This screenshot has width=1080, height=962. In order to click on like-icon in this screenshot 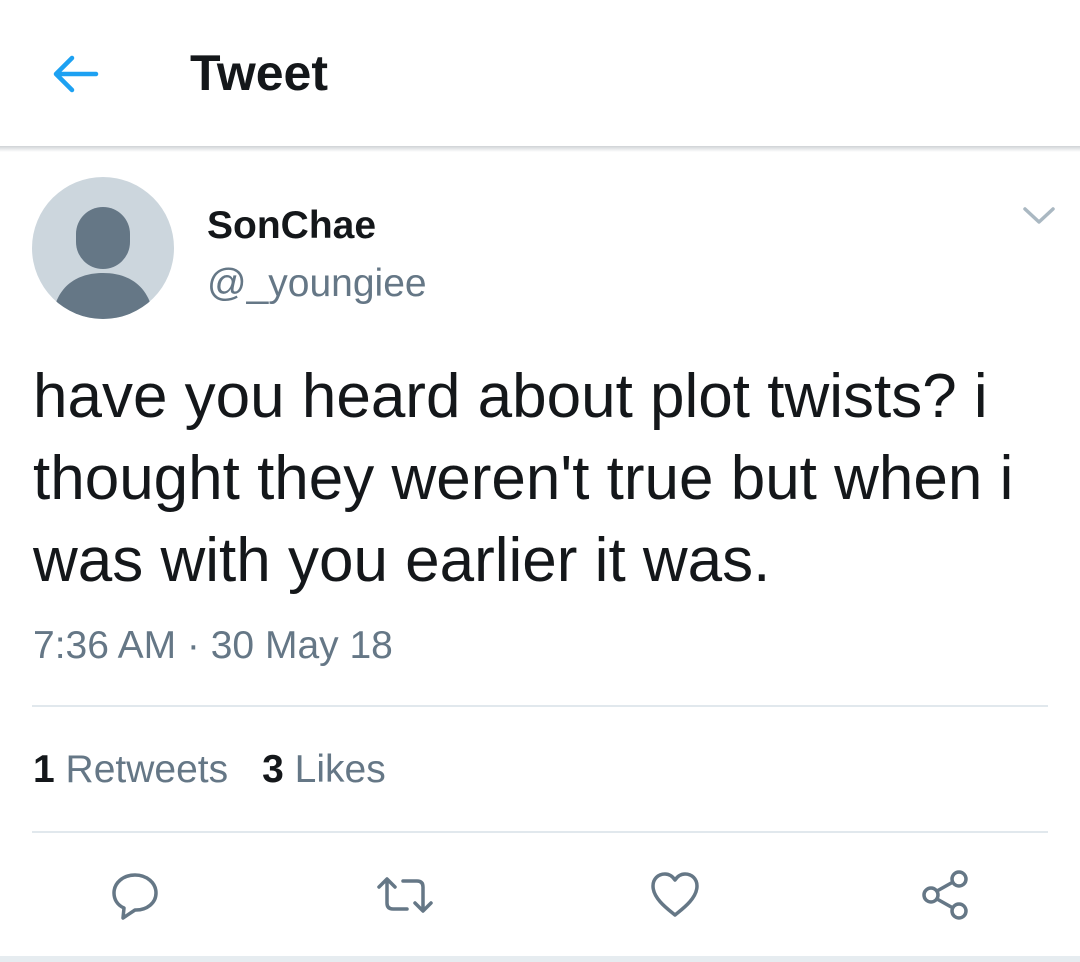, I will do `click(675, 894)`.